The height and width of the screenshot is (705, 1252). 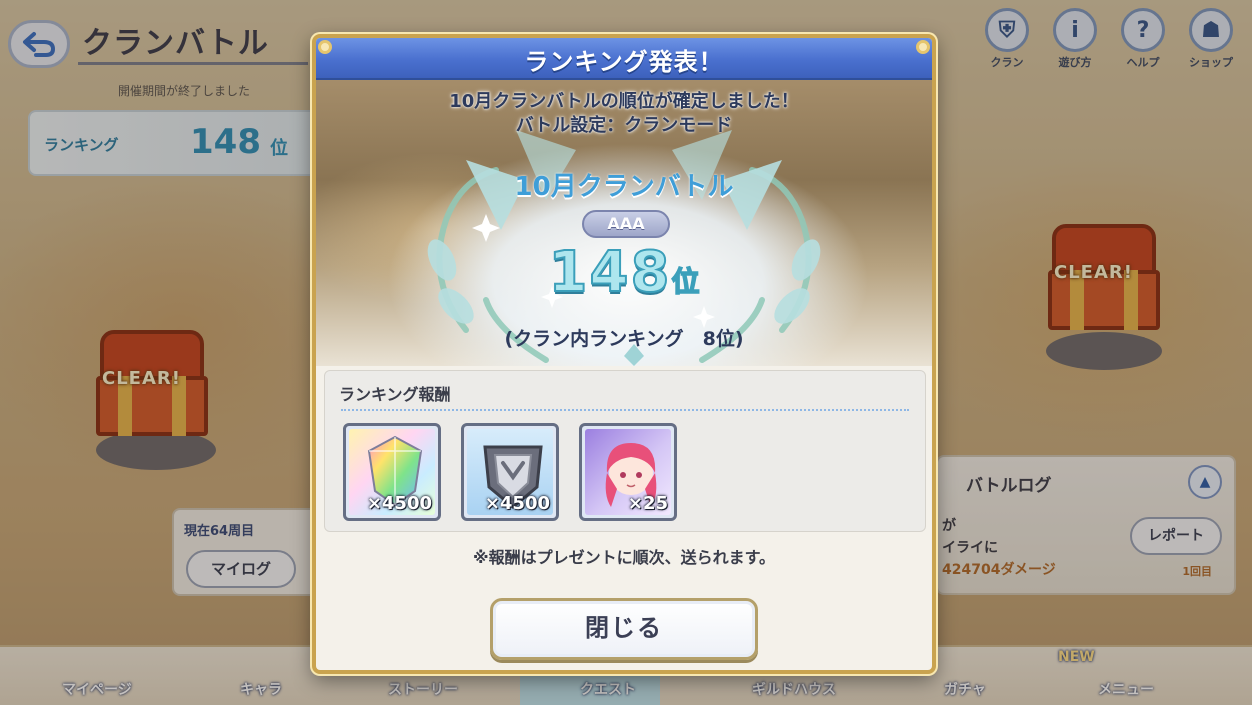 I want to click on confirm-line-2: バトル設定：クランモード, so click(x=624, y=125).